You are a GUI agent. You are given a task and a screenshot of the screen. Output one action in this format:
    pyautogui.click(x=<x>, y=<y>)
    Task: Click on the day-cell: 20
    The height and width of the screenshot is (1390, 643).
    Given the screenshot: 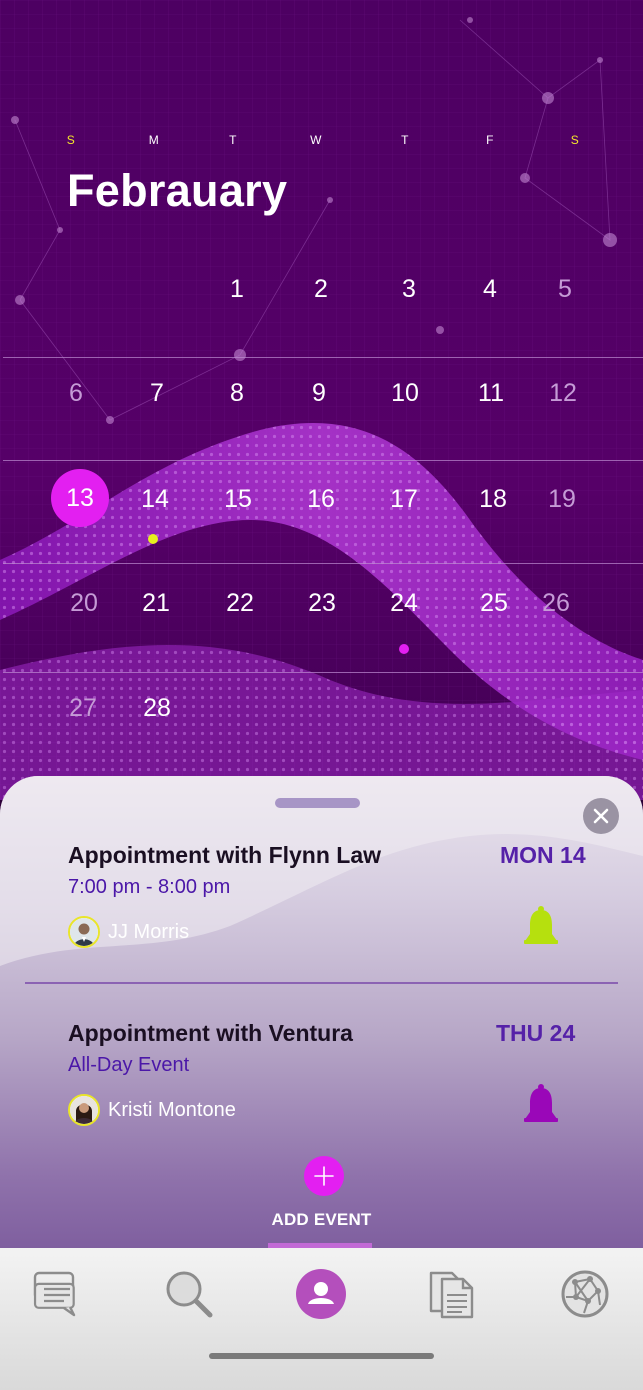 What is the action you would take?
    pyautogui.click(x=84, y=603)
    